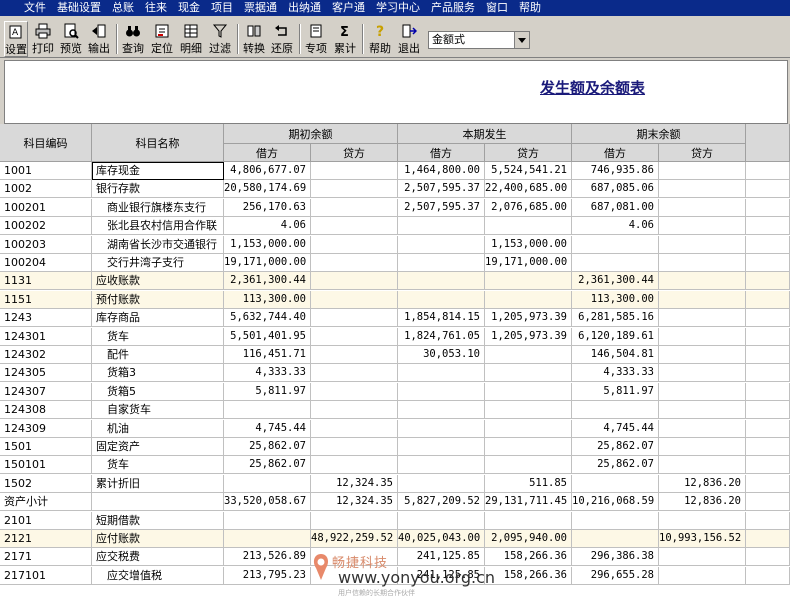  I want to click on table-row: 150101 货车 25,862.07 25,862.07, so click(395, 465).